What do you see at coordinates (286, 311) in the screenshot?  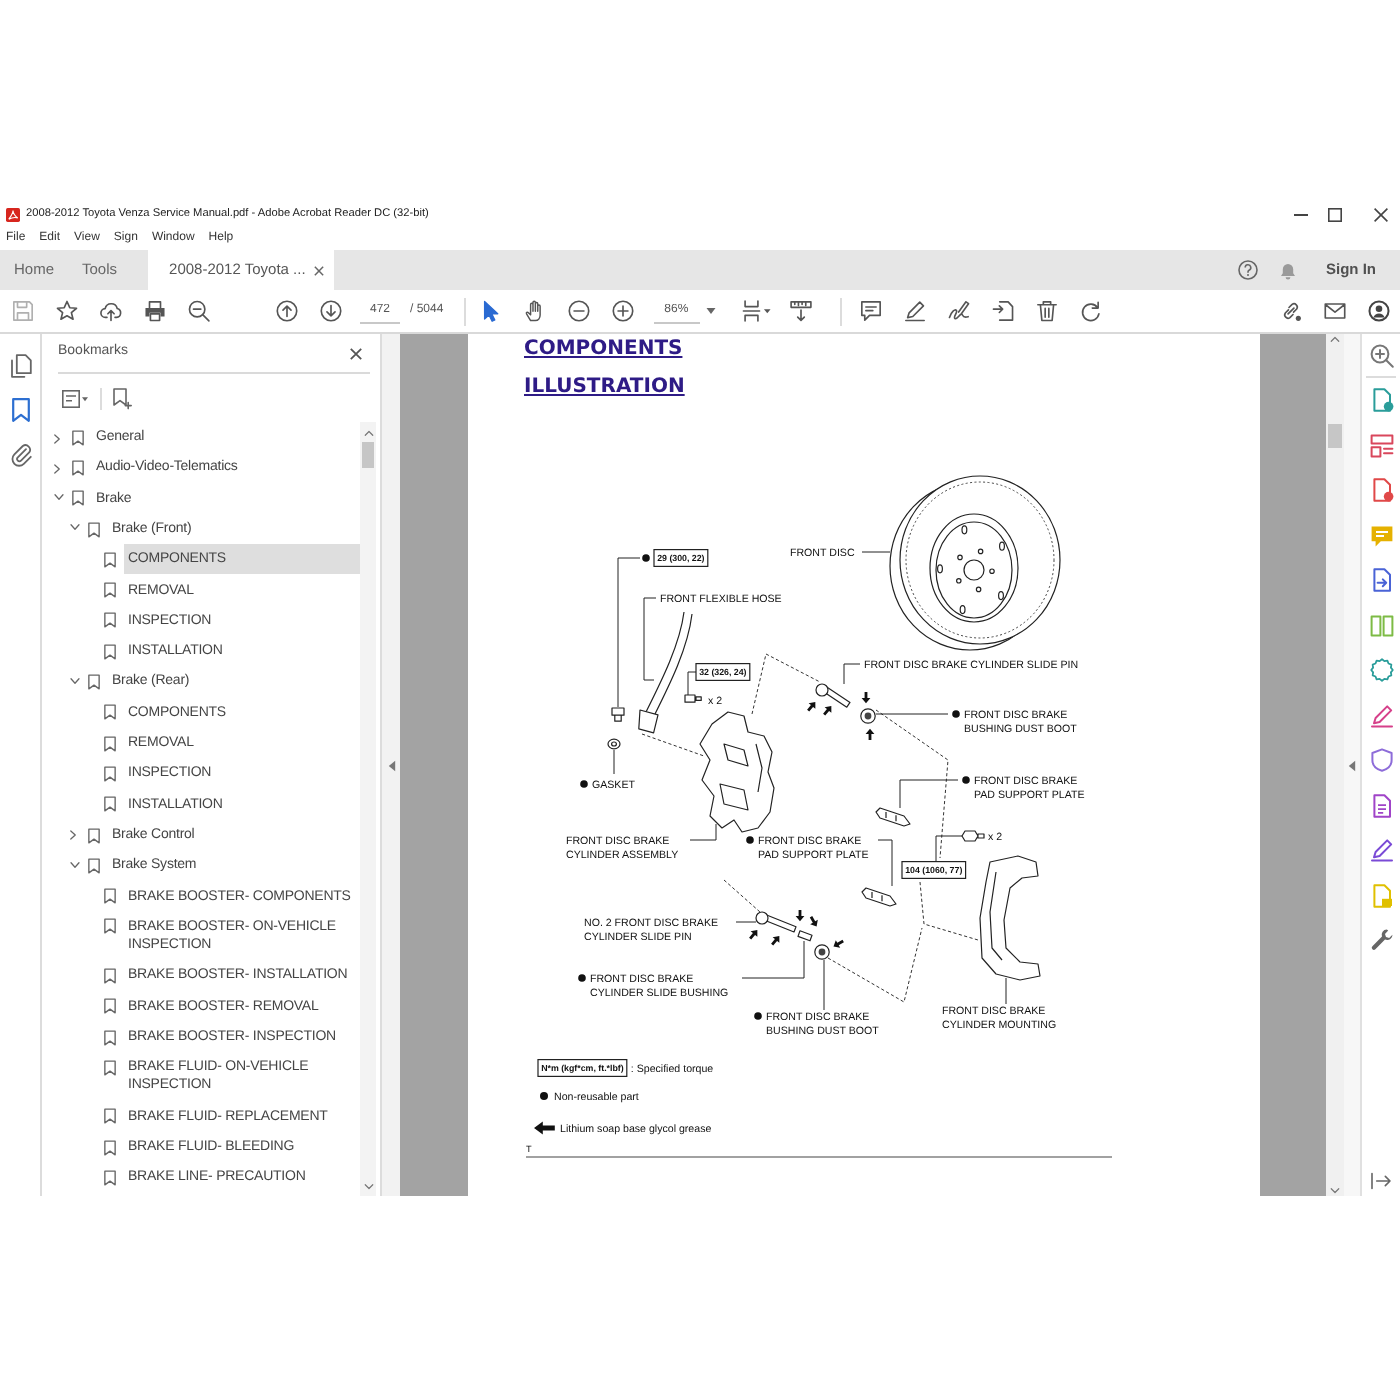 I see `arrow-up-icon` at bounding box center [286, 311].